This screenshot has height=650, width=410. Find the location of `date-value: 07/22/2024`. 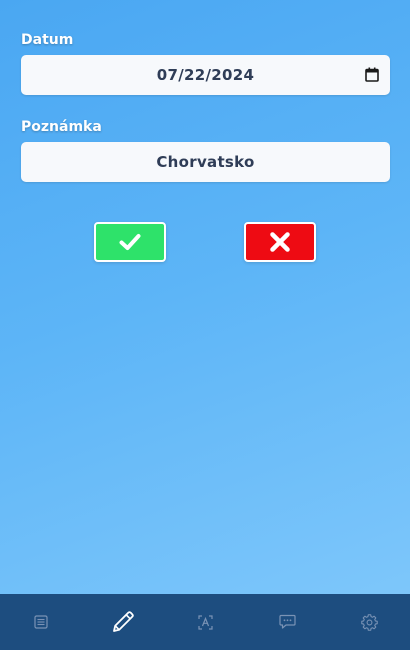

date-value: 07/22/2024 is located at coordinates (205, 75).